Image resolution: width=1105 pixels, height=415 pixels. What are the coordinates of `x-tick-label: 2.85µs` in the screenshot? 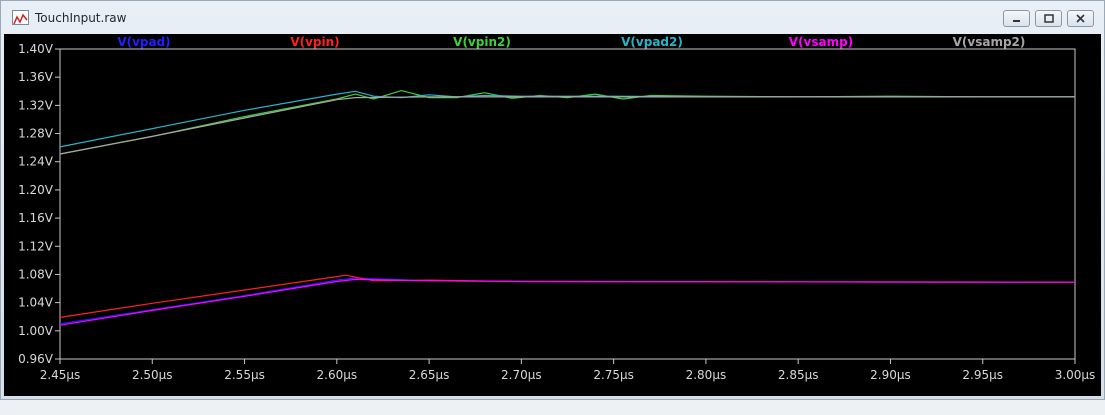 It's located at (798, 375).